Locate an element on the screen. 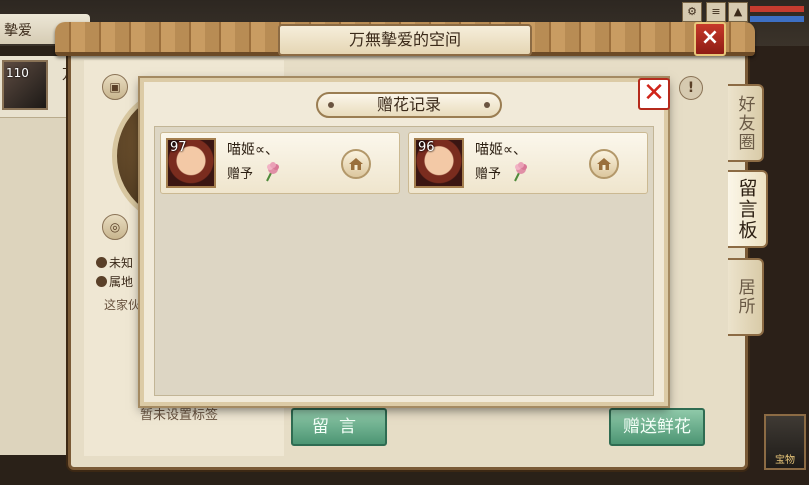 The image size is (809, 485). location-pin-icon is located at coordinates (101, 262).